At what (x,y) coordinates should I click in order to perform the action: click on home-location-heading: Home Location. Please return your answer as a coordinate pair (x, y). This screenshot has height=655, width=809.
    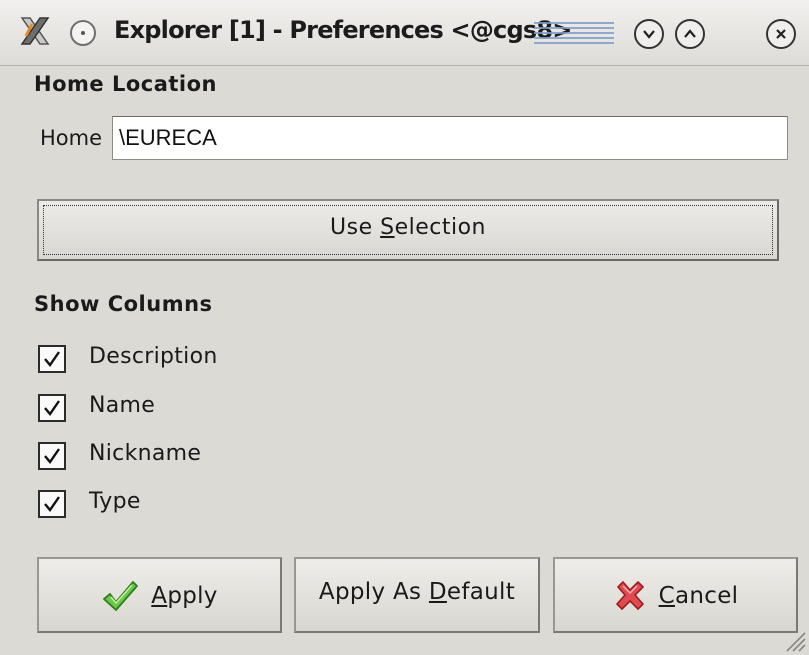
    Looking at the image, I should click on (125, 84).